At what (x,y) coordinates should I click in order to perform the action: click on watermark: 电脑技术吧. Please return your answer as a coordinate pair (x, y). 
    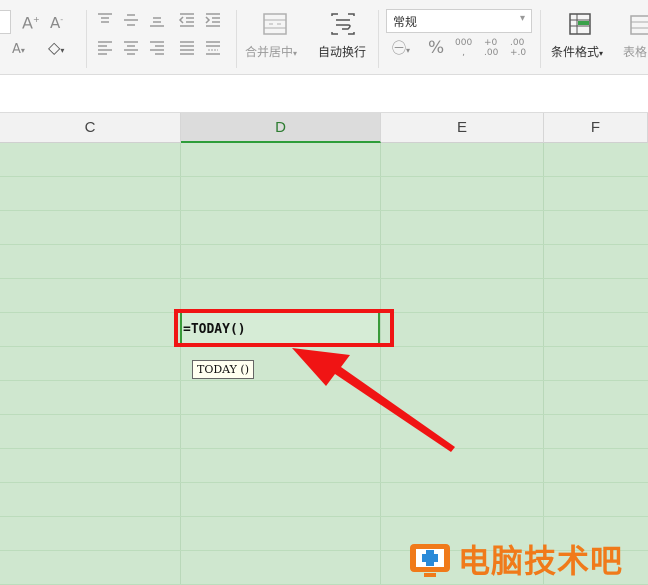
    Looking at the image, I should click on (526, 558).